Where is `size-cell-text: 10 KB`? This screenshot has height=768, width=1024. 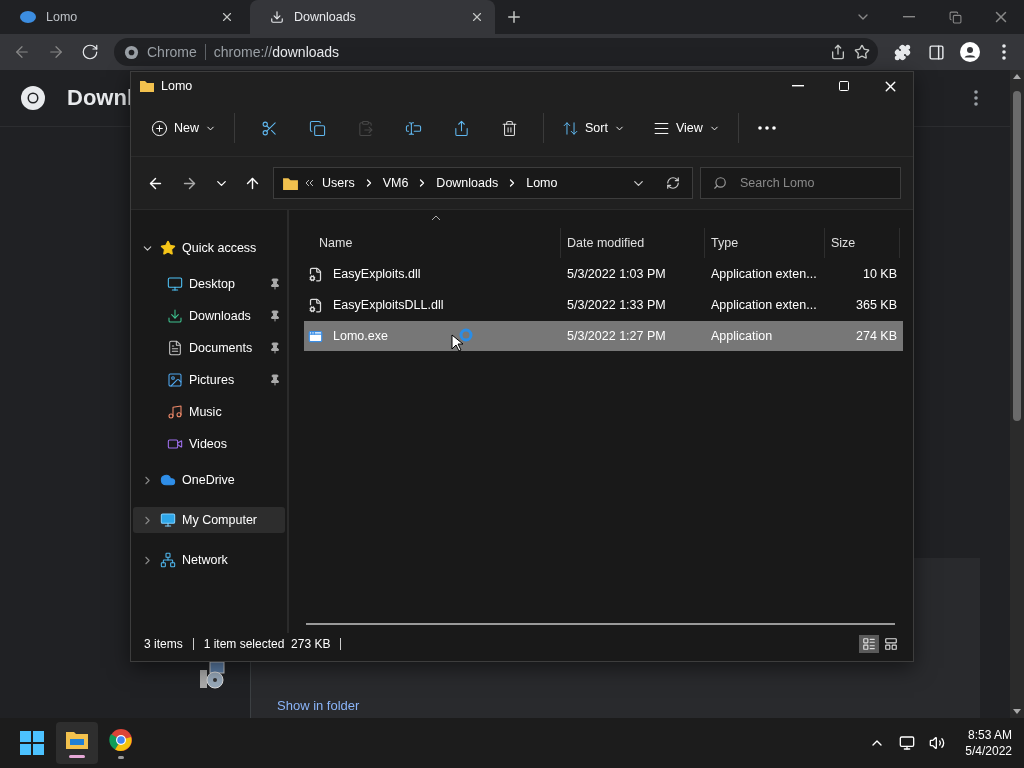 size-cell-text: 10 KB is located at coordinates (879, 274).